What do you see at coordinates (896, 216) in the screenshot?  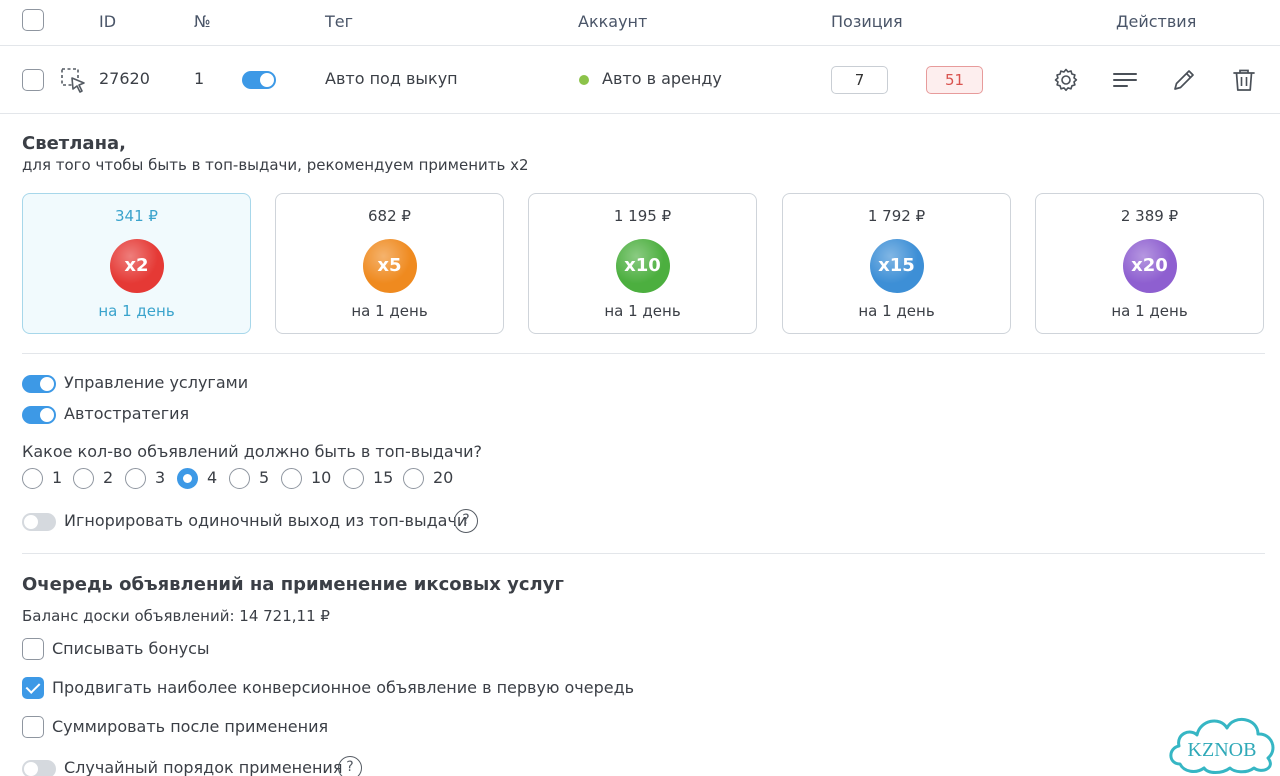 I see `boost-price: 1 792 ₽` at bounding box center [896, 216].